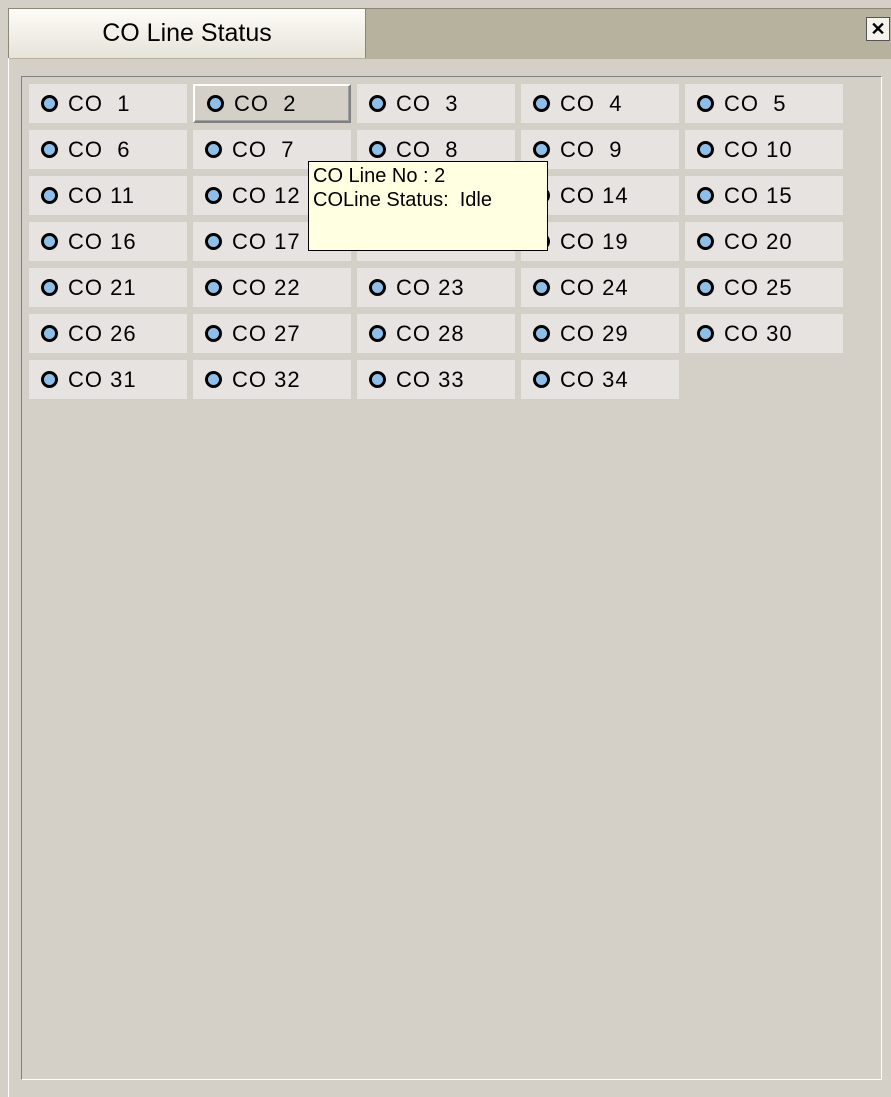 This screenshot has width=891, height=1097. What do you see at coordinates (266, 379) in the screenshot?
I see `co-line-label: CO 32` at bounding box center [266, 379].